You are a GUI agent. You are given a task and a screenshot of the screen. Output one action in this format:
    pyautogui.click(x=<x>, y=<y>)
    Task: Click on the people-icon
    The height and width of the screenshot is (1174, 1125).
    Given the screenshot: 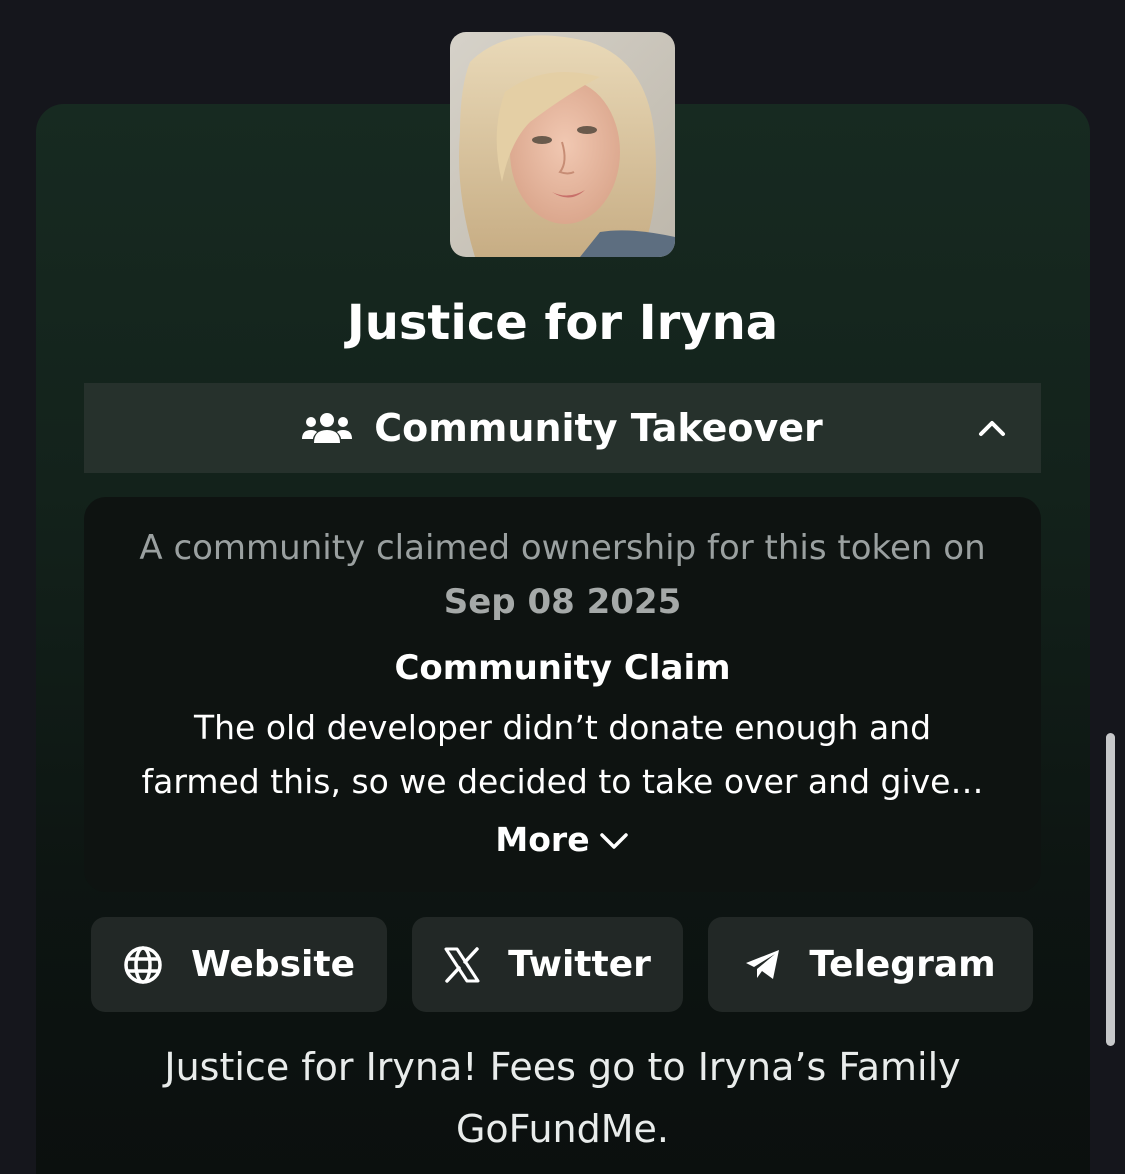 What is the action you would take?
    pyautogui.click(x=327, y=428)
    